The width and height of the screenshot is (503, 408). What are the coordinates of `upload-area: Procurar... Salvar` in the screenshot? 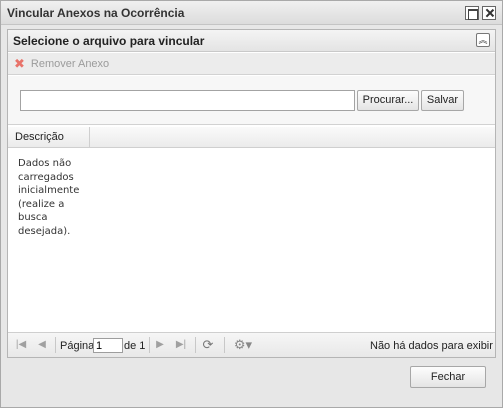 It's located at (251, 100).